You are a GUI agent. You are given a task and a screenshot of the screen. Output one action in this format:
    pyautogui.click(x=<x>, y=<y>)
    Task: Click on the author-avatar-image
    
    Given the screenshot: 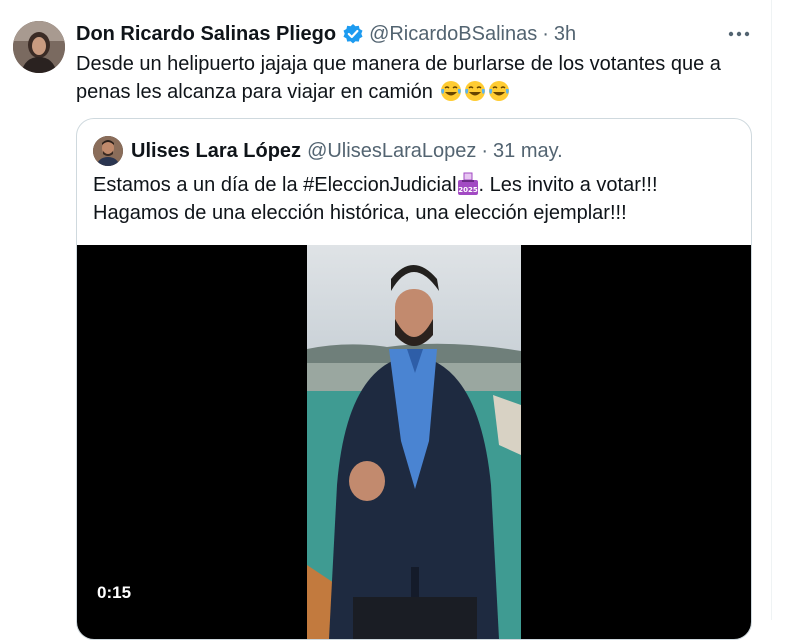 What is the action you would take?
    pyautogui.click(x=39, y=47)
    